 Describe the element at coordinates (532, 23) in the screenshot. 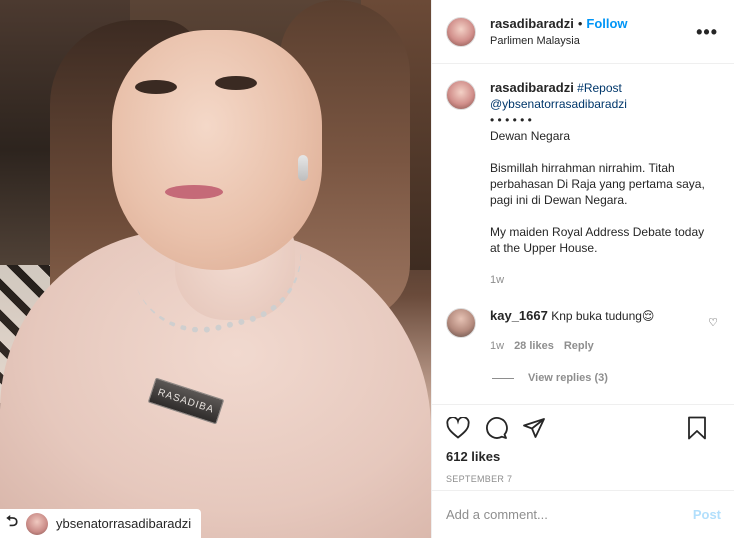

I see `author-username: rasadibaradzi` at that location.